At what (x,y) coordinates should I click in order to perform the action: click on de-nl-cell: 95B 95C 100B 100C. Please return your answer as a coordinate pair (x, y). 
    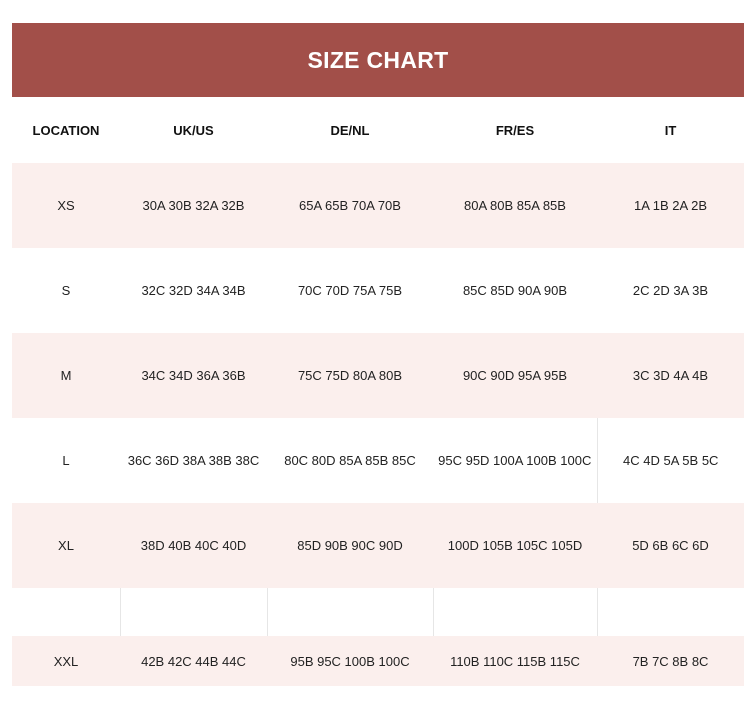
    Looking at the image, I should click on (350, 661).